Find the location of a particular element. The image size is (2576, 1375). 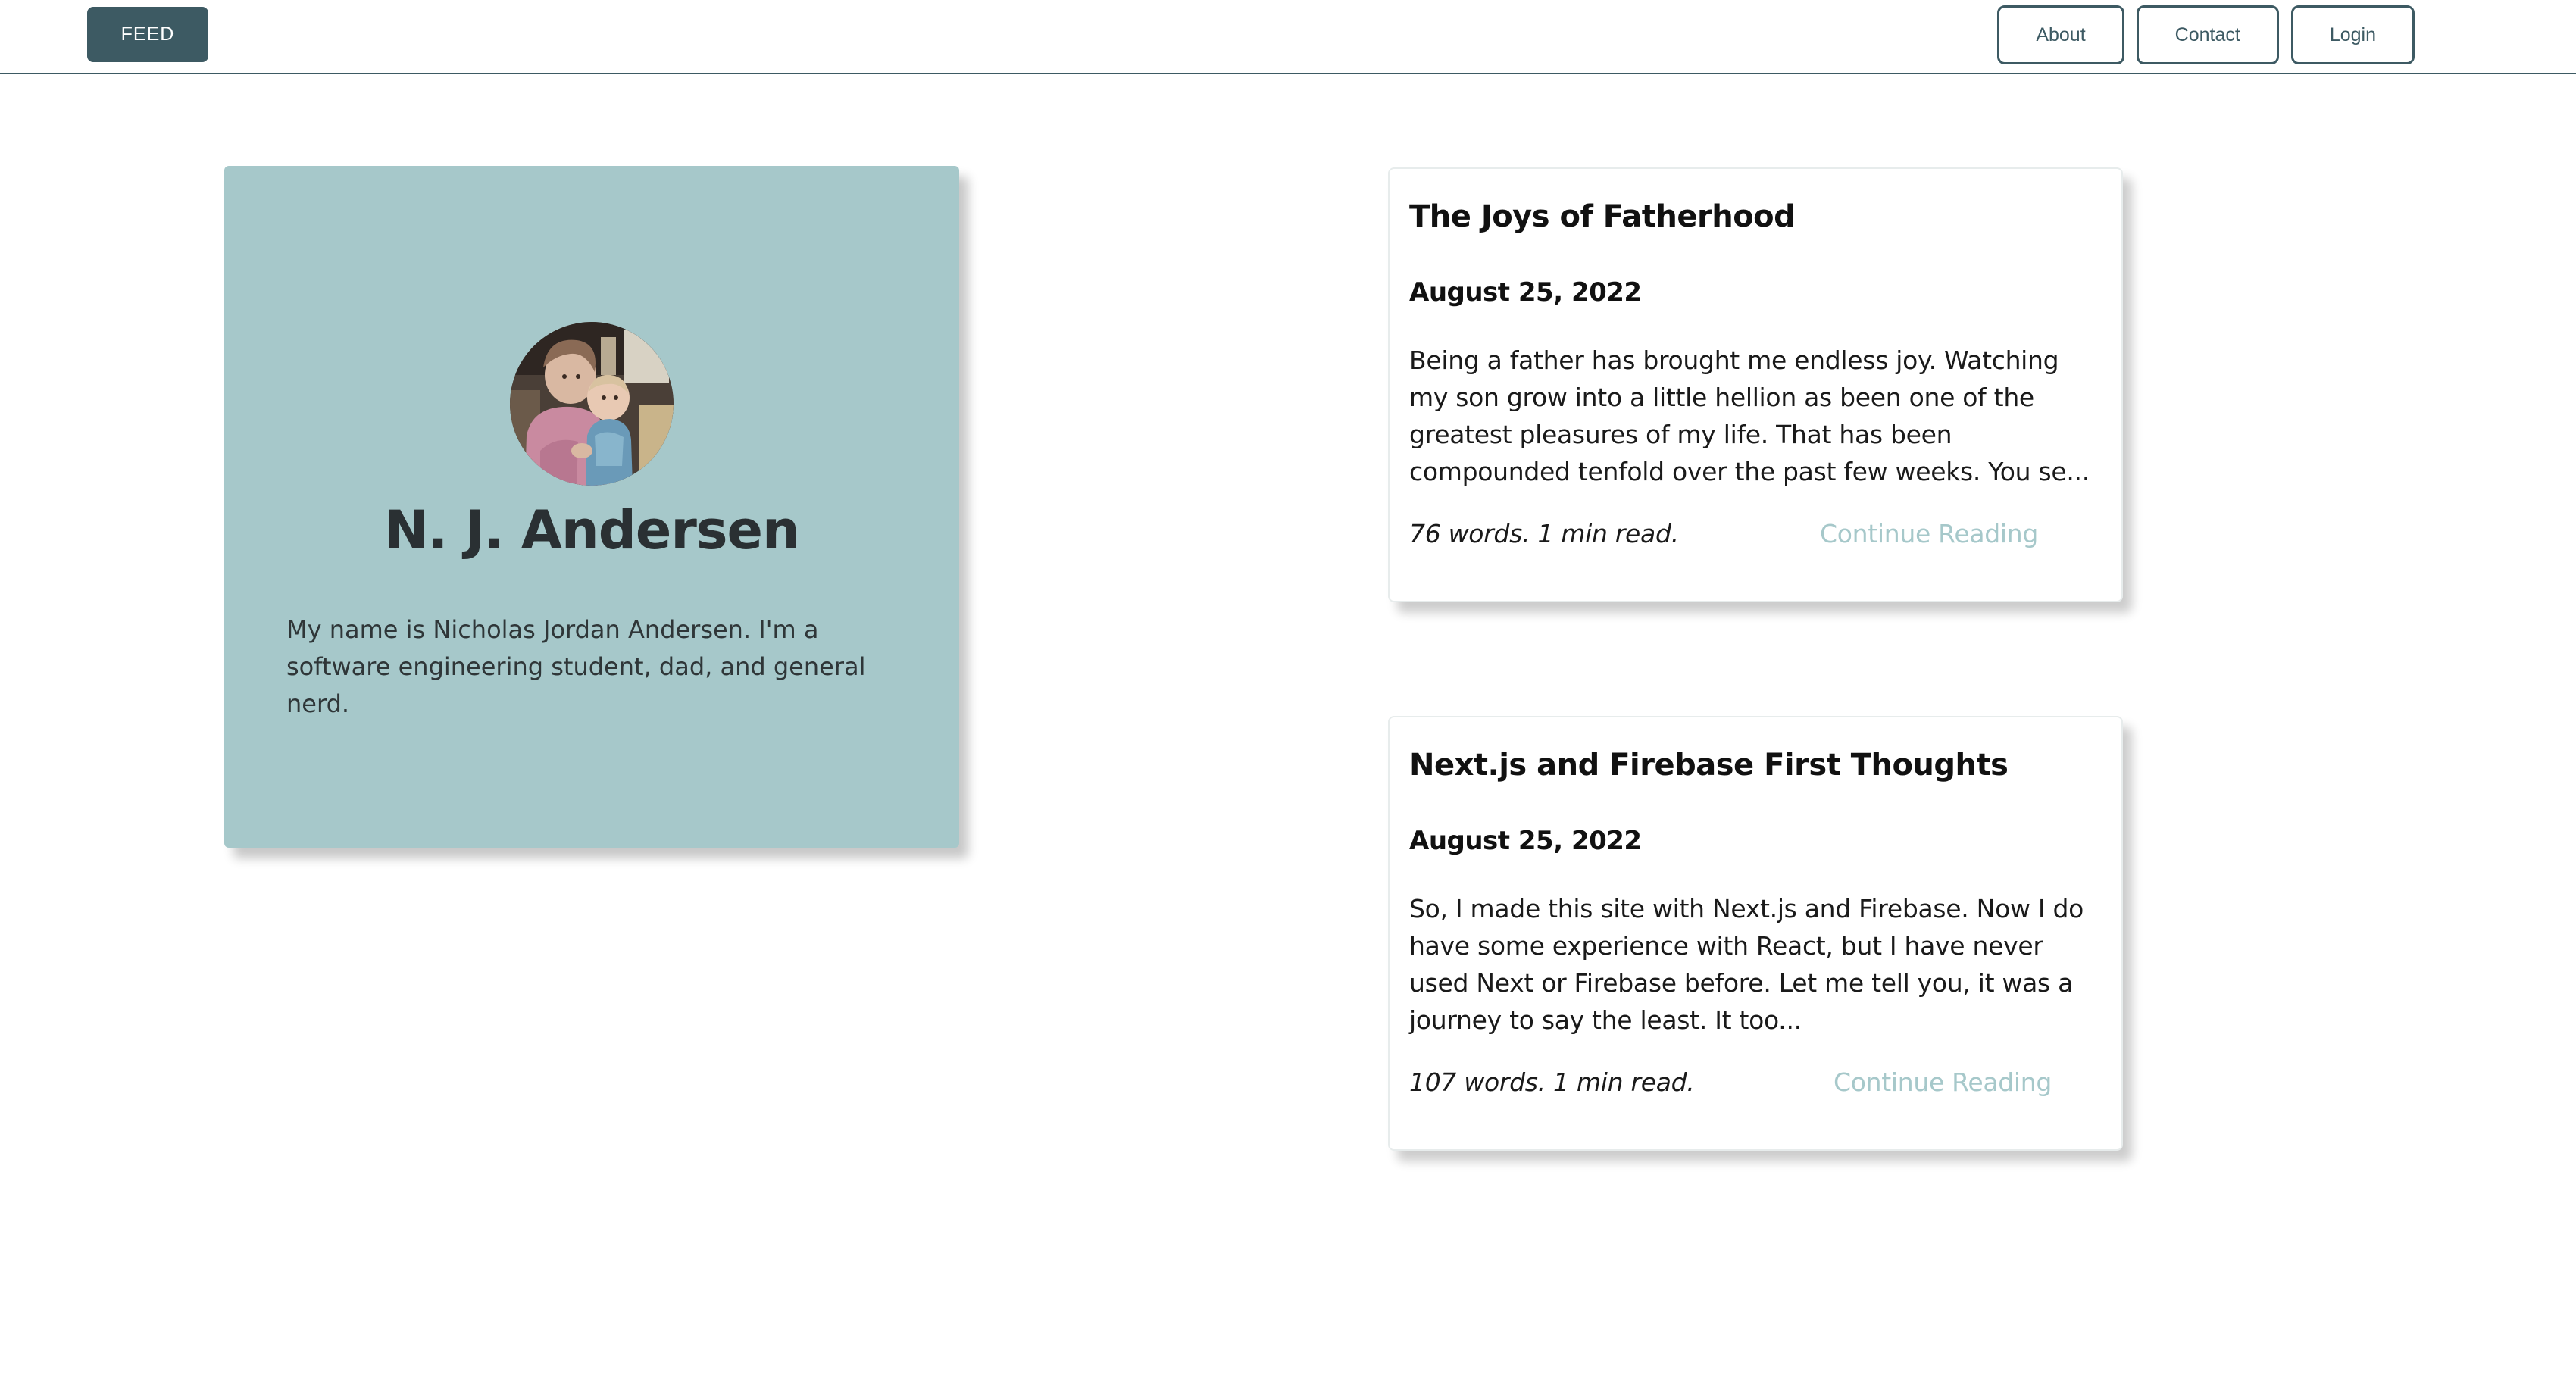

about-button: About is located at coordinates (2061, 34).